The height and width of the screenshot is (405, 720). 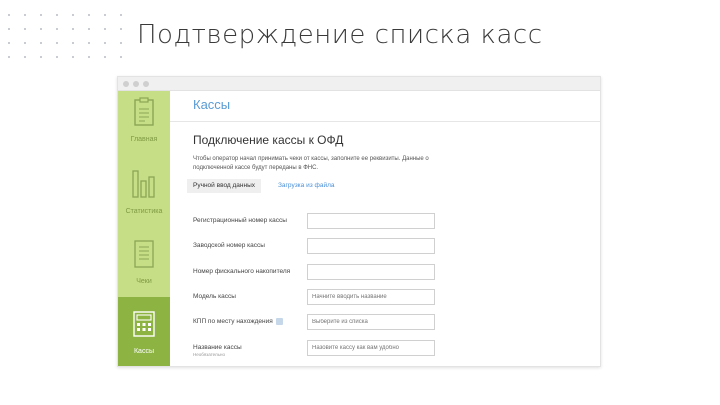 I want to click on cash-register-icon, so click(x=144, y=324).